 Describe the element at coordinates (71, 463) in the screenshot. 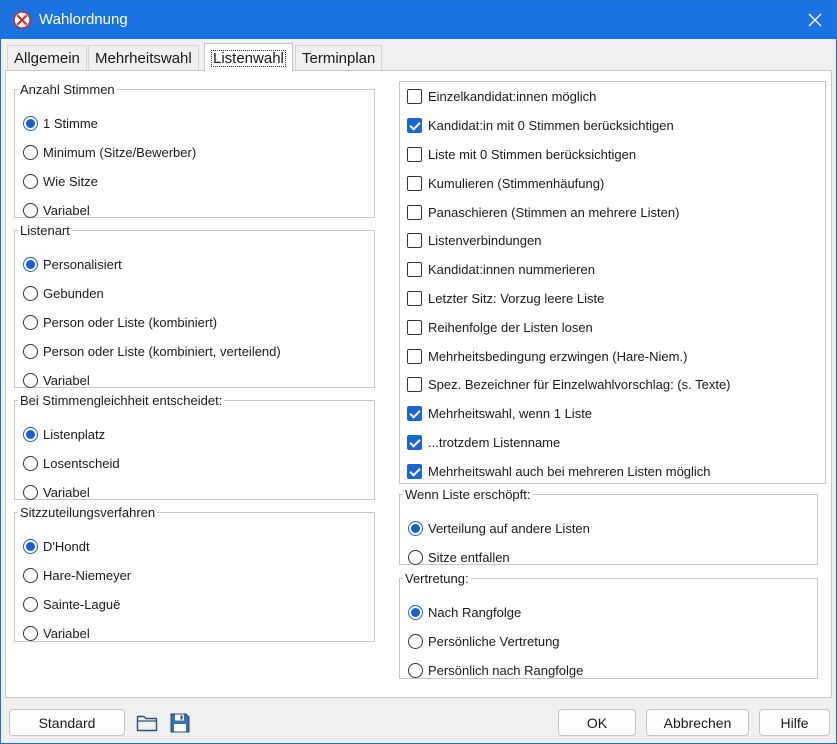

I see `radio-losentscheid: Losentscheid` at that location.